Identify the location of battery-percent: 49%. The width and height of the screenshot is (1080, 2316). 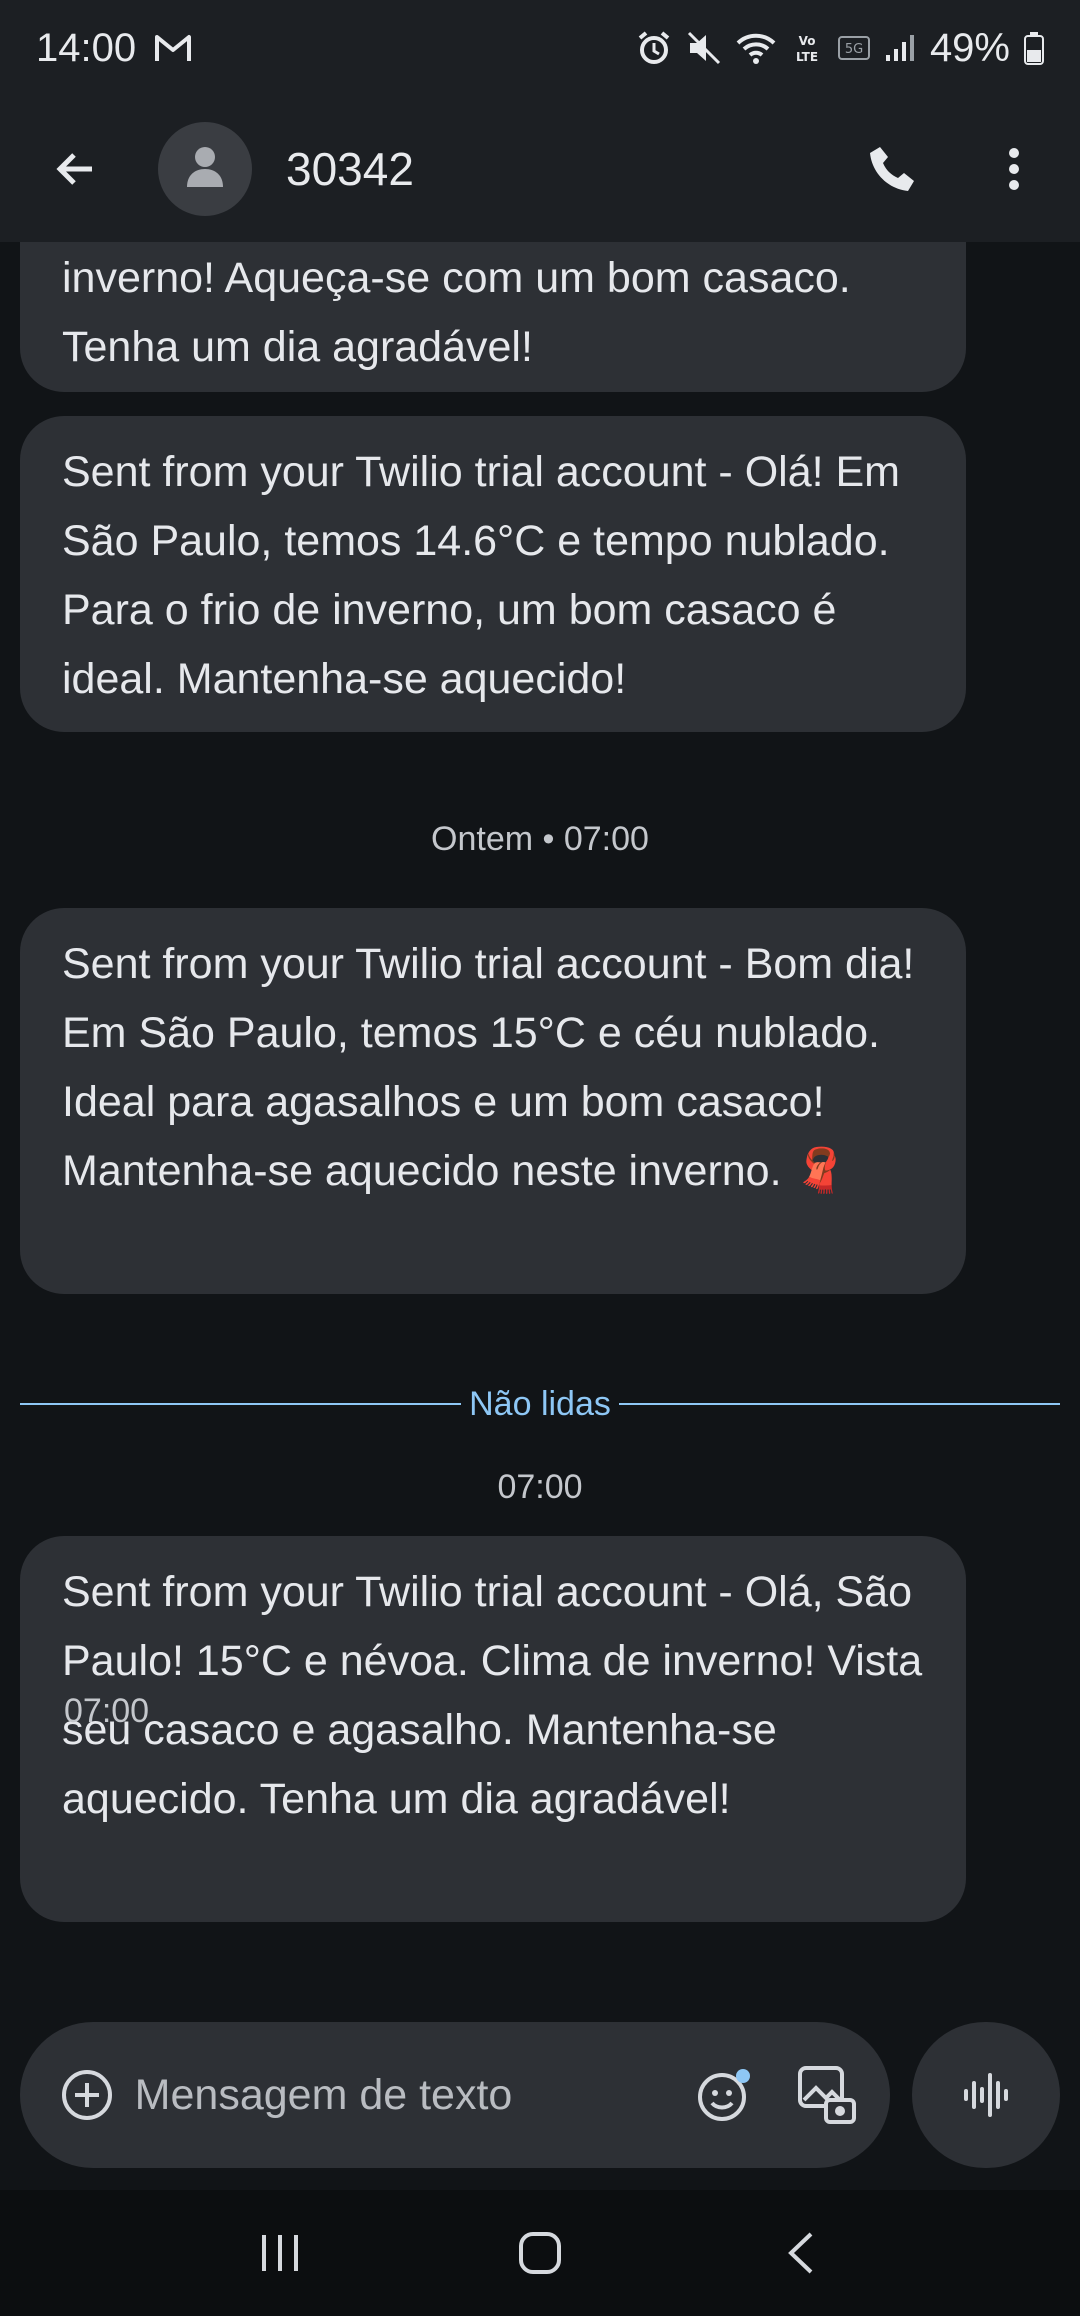
(969, 47).